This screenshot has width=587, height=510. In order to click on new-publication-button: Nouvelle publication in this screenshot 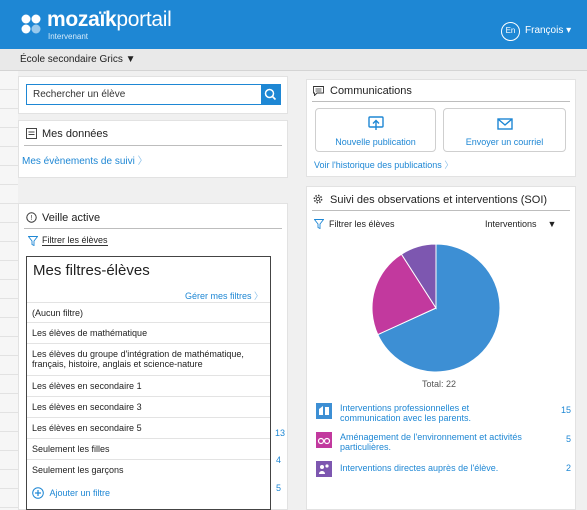, I will do `click(375, 130)`.